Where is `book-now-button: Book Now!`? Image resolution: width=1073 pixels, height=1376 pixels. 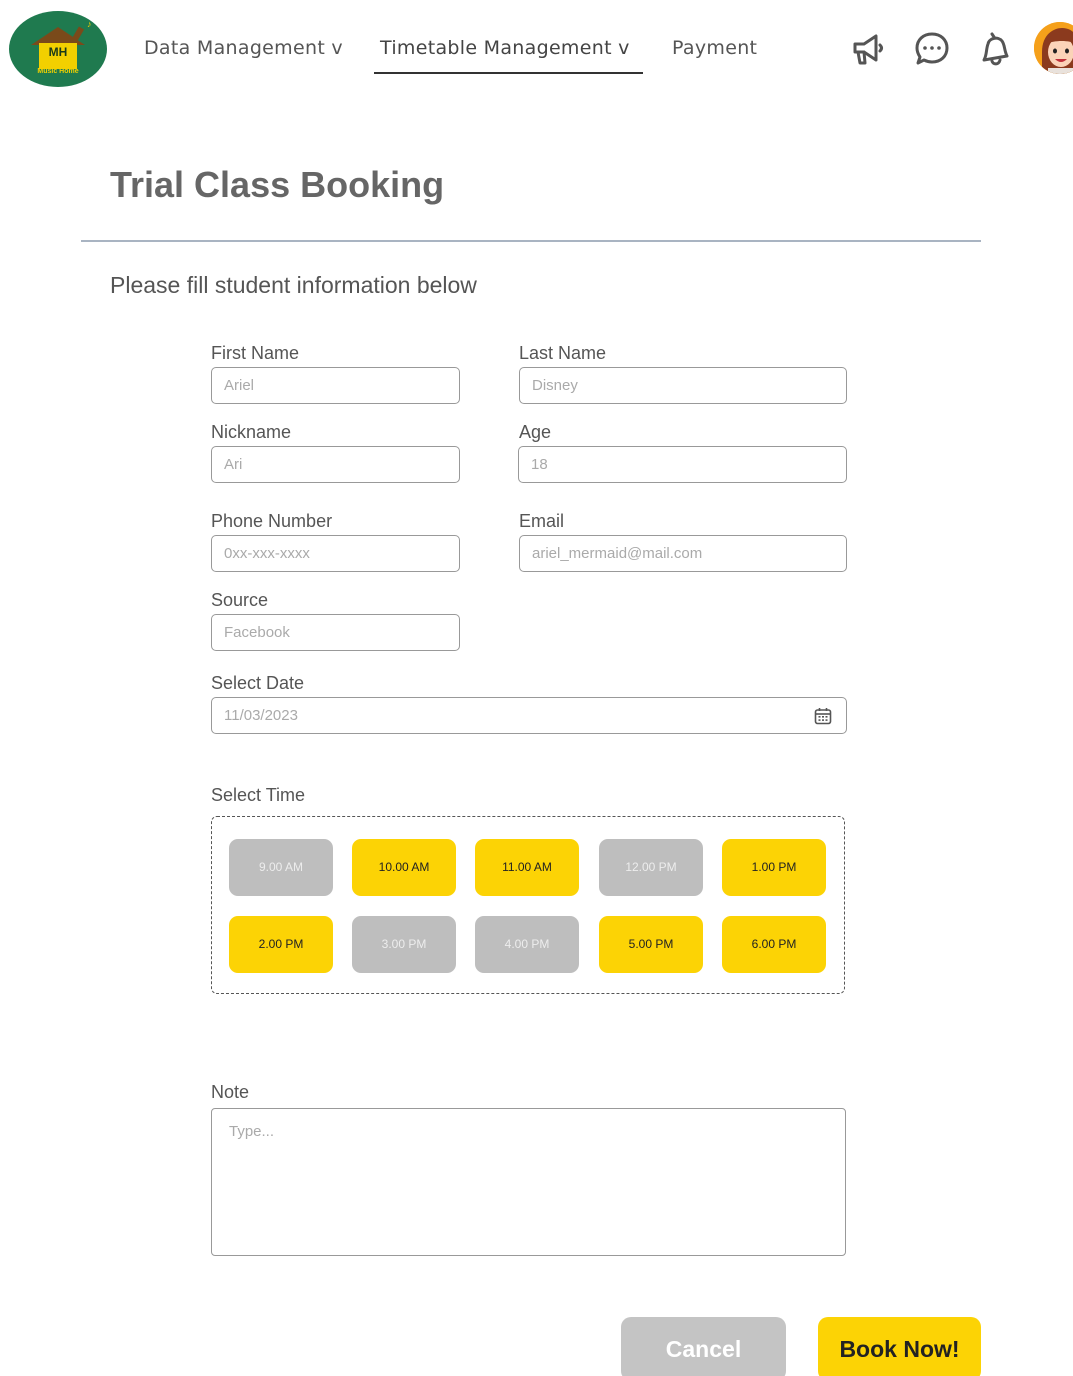
book-now-button: Book Now! is located at coordinates (899, 1346).